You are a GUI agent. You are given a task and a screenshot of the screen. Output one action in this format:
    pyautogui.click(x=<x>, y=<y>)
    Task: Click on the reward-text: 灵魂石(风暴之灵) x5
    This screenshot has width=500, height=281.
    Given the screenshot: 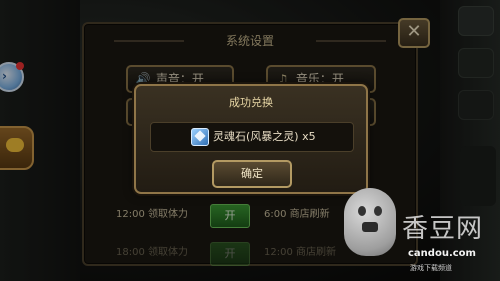 What is the action you would take?
    pyautogui.click(x=264, y=136)
    